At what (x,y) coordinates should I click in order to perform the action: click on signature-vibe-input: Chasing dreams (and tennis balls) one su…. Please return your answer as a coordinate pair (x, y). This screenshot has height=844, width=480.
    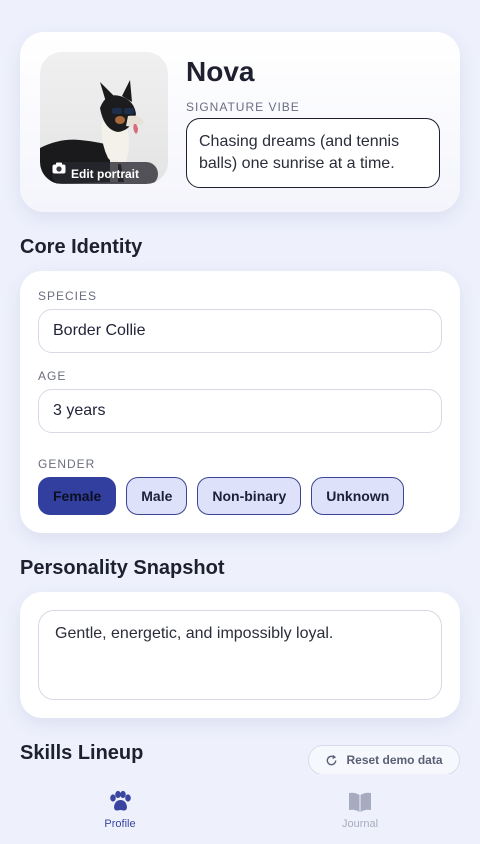
    Looking at the image, I should click on (313, 153).